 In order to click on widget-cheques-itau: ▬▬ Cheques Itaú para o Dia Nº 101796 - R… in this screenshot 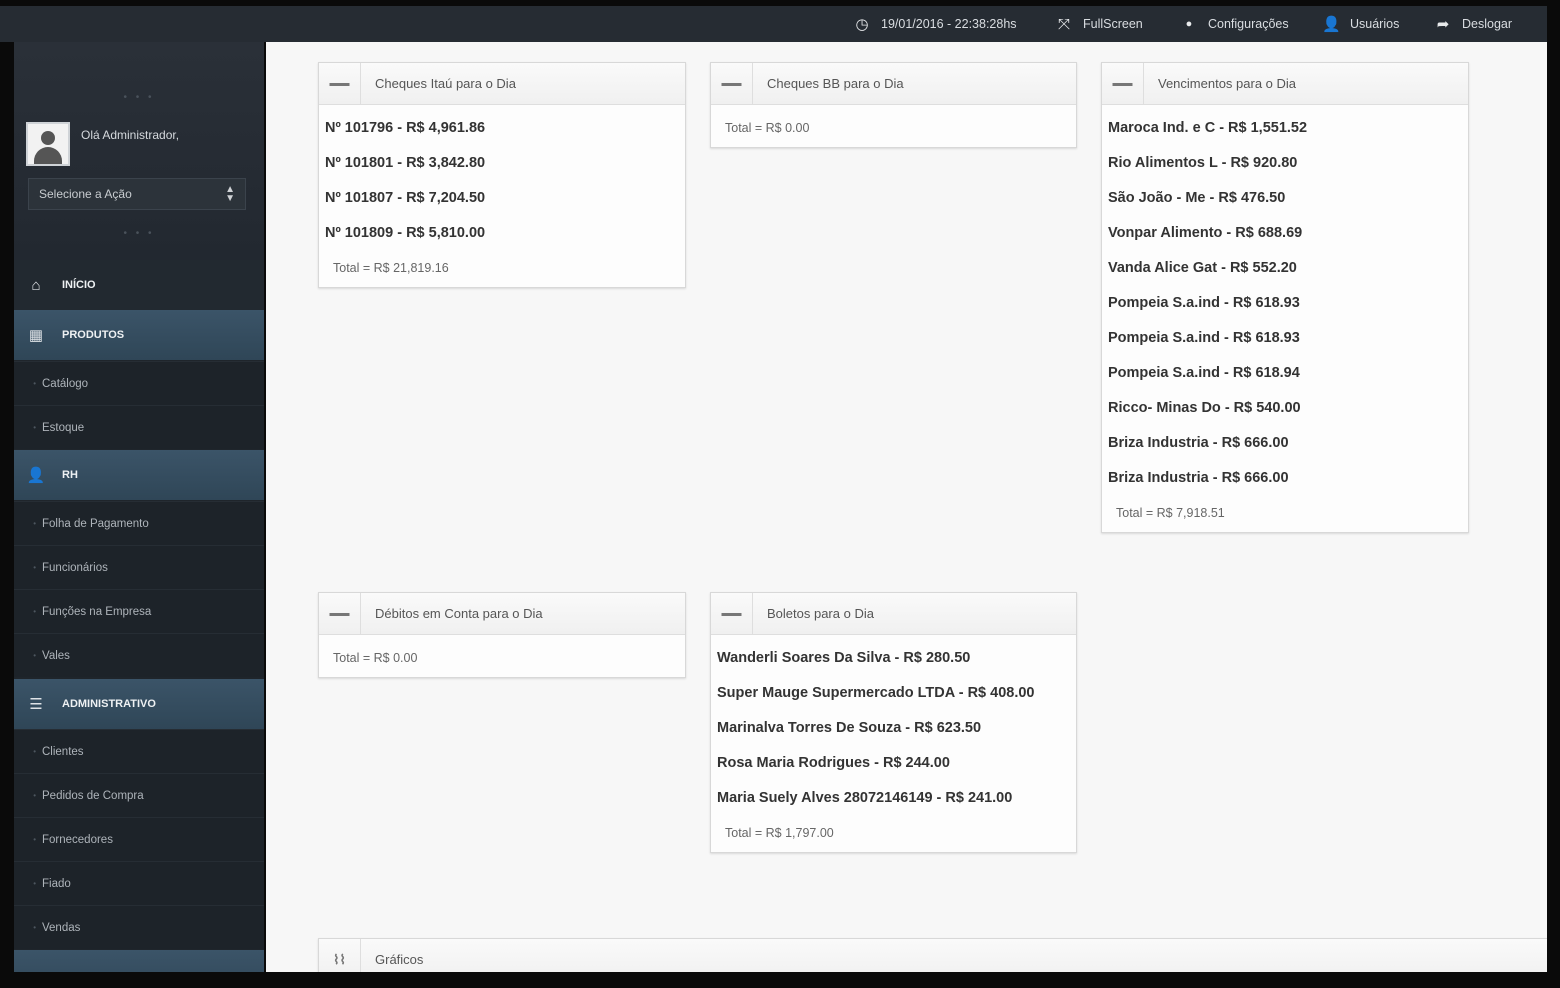, I will do `click(502, 175)`.